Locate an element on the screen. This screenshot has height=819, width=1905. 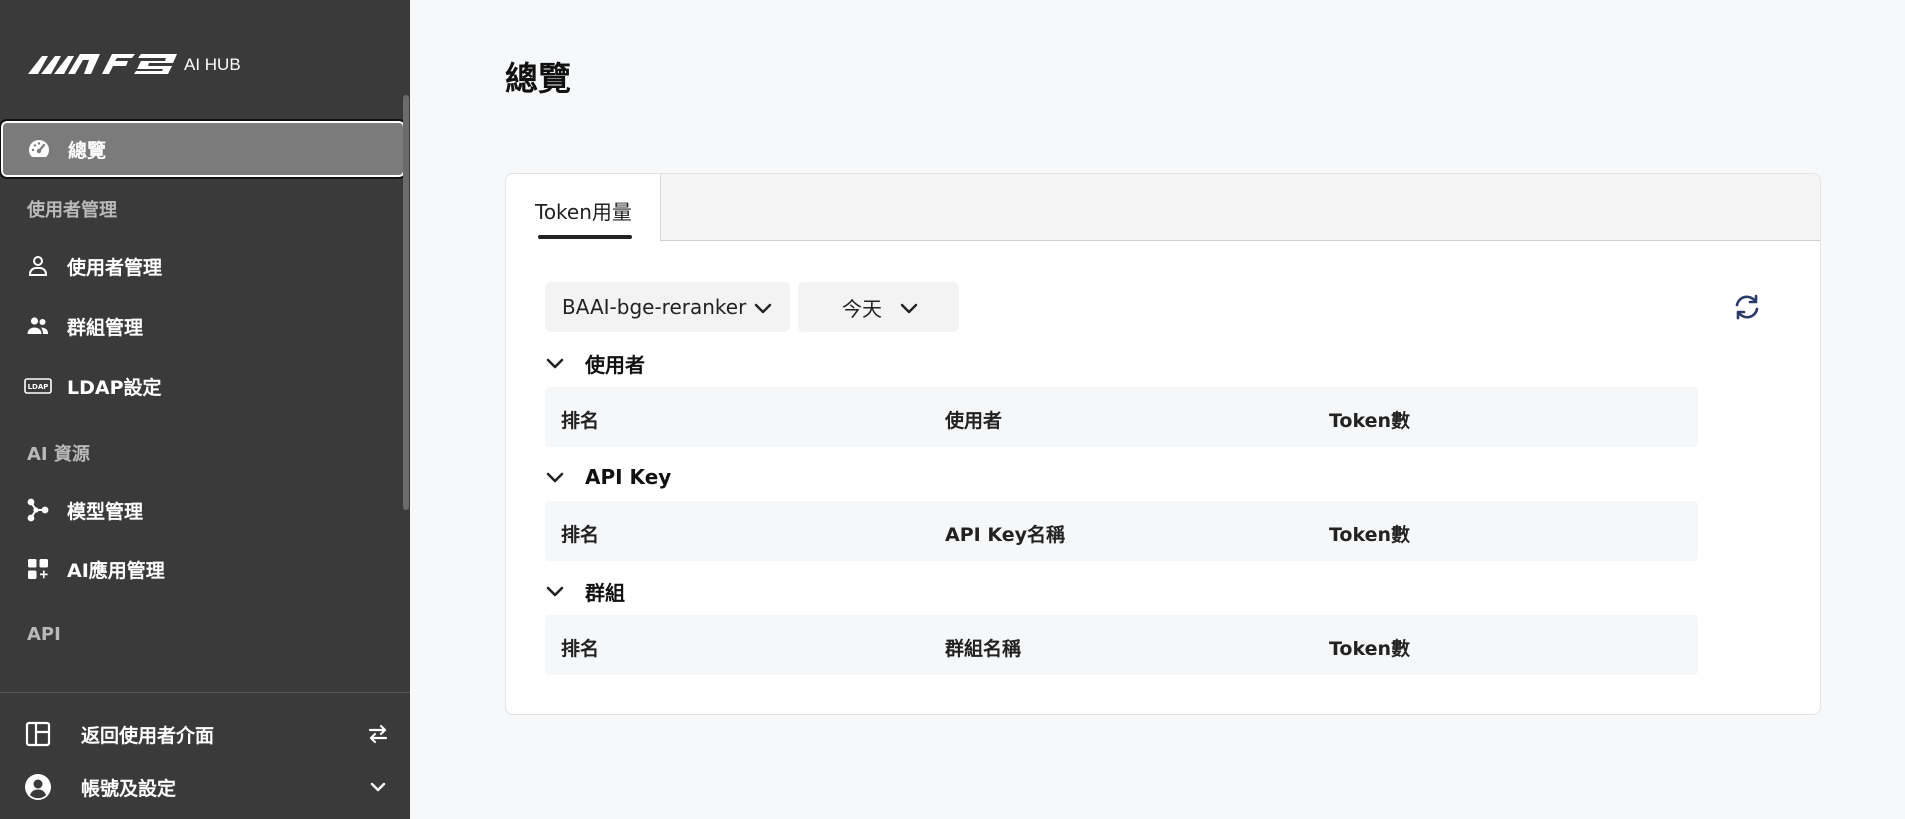
tab-token-usage: Token用量 is located at coordinates (583, 208).